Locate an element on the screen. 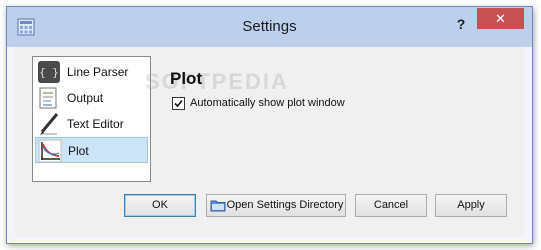 This screenshot has width=541, height=250. auto-show-plot-checkbox is located at coordinates (178, 103).